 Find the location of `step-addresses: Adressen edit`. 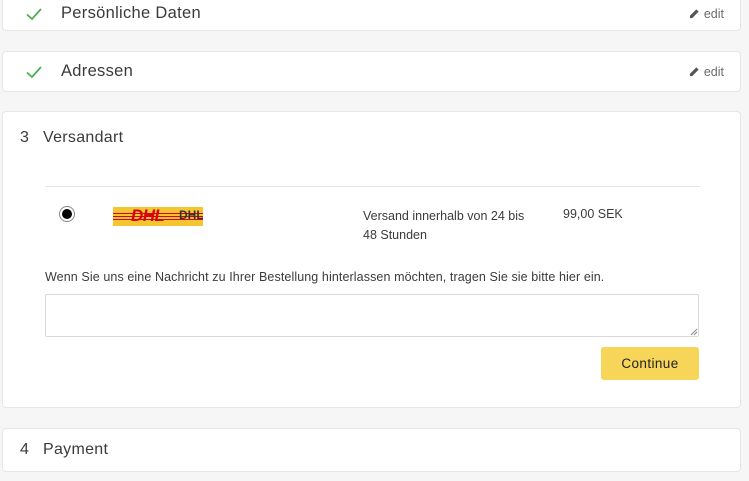

step-addresses: Adressen edit is located at coordinates (371, 71).